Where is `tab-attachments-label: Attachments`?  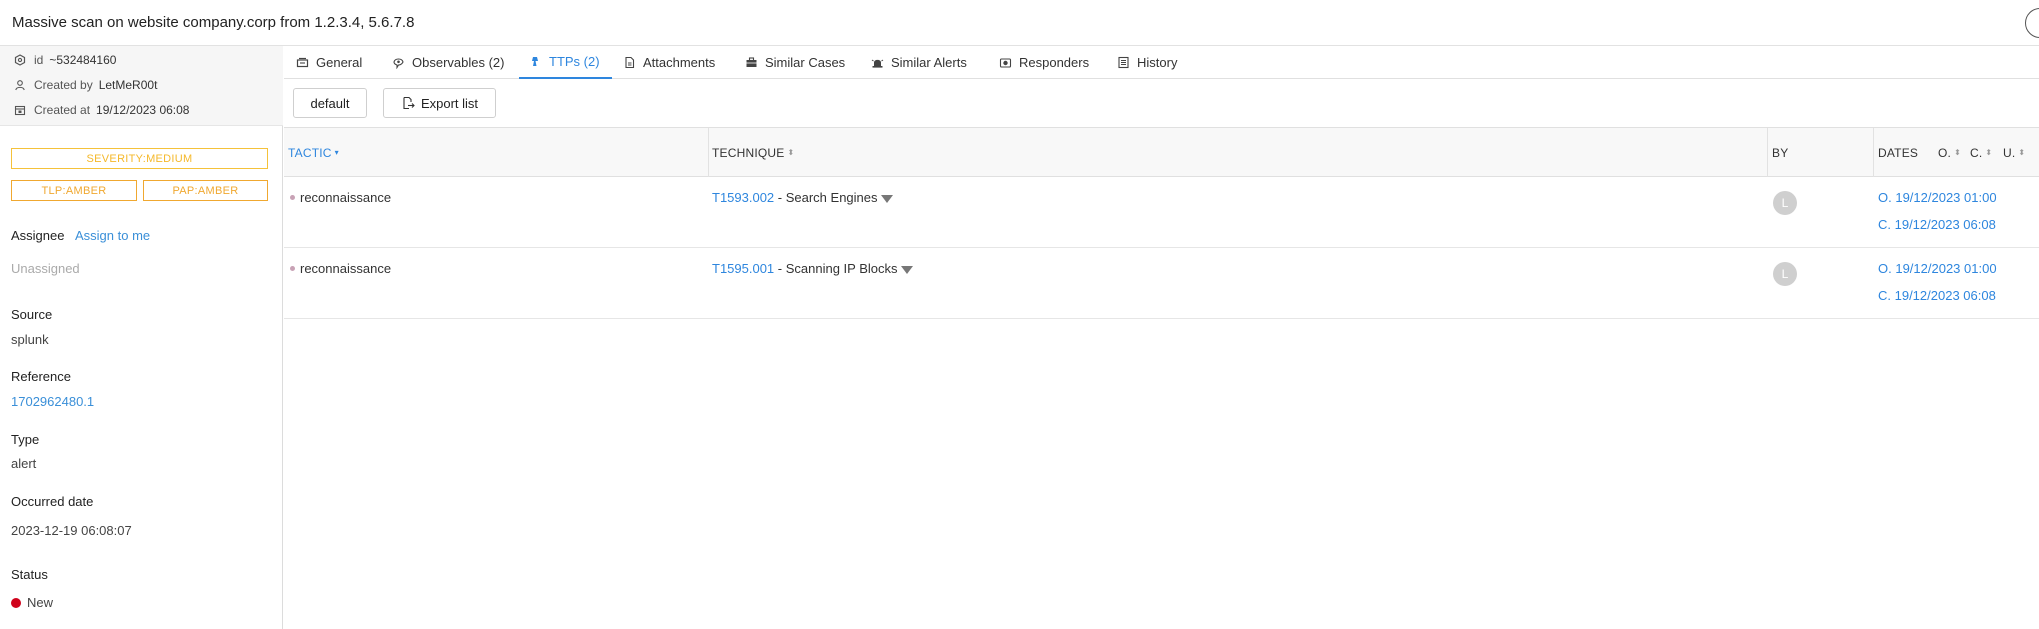 tab-attachments-label: Attachments is located at coordinates (679, 62).